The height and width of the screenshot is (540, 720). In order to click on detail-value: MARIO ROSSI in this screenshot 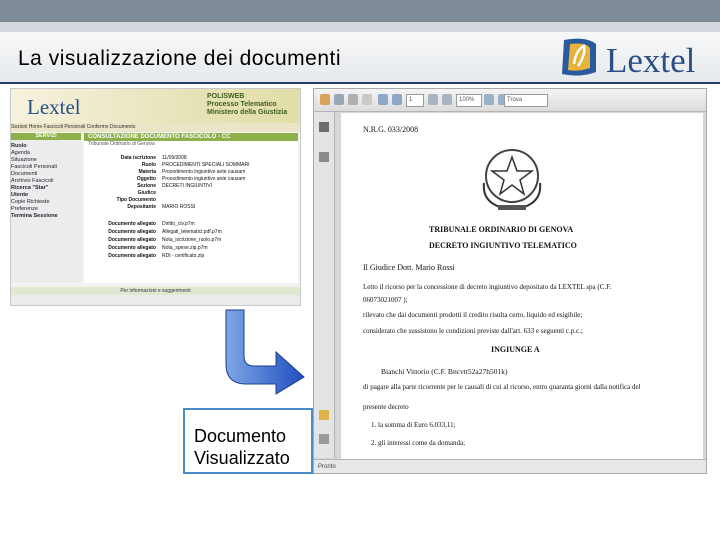, I will do `click(179, 207)`.